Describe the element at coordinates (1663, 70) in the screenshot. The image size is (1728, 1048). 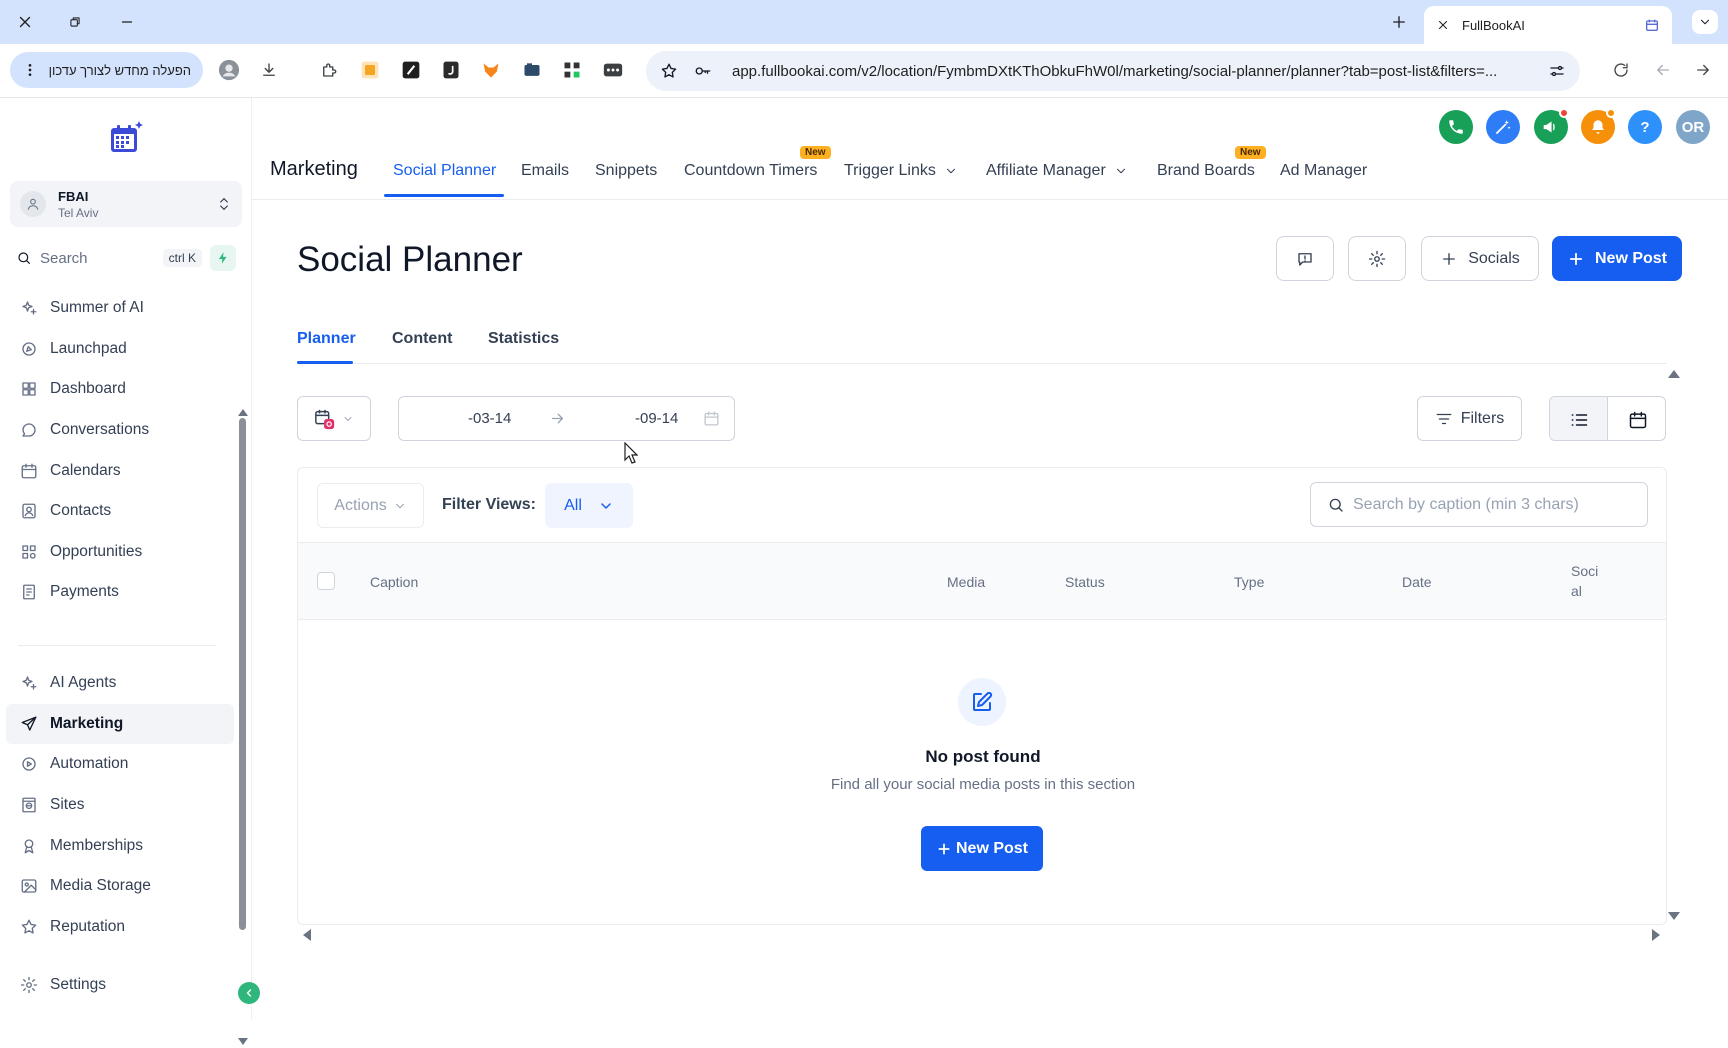
I see `back-arrow-icon` at that location.